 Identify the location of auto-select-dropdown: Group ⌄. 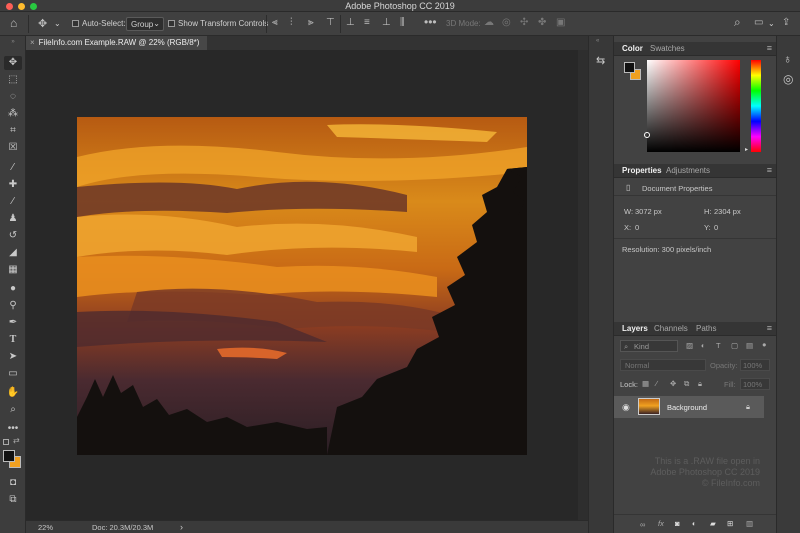
(145, 24).